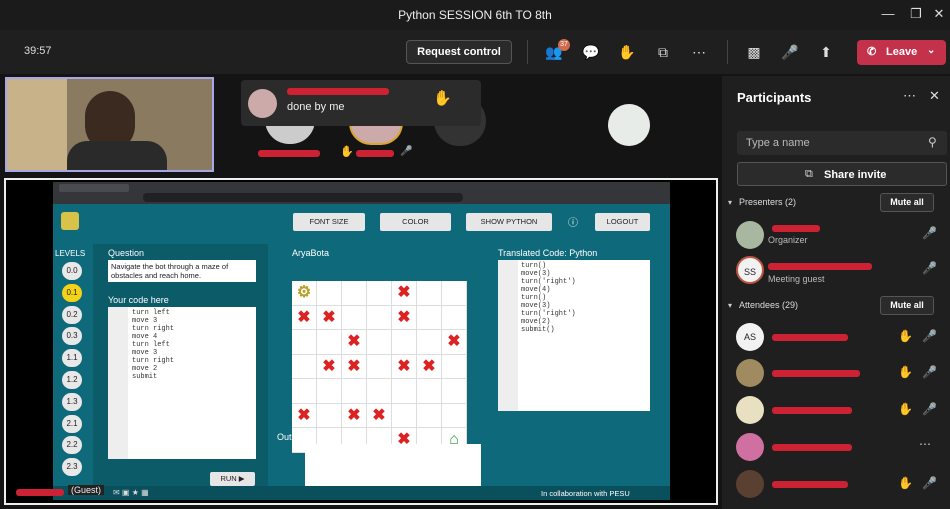  Describe the element at coordinates (145, 337) in the screenshot. I see `code-line: move 4` at that location.